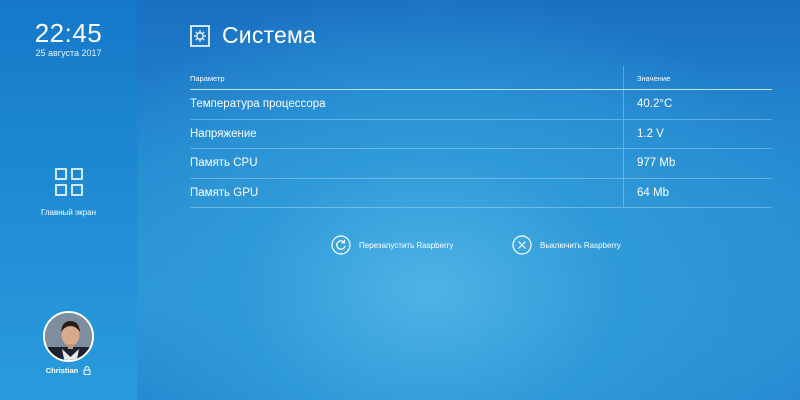 The image size is (800, 400). Describe the element at coordinates (653, 192) in the screenshot. I see `row-value: 64 Mb` at that location.